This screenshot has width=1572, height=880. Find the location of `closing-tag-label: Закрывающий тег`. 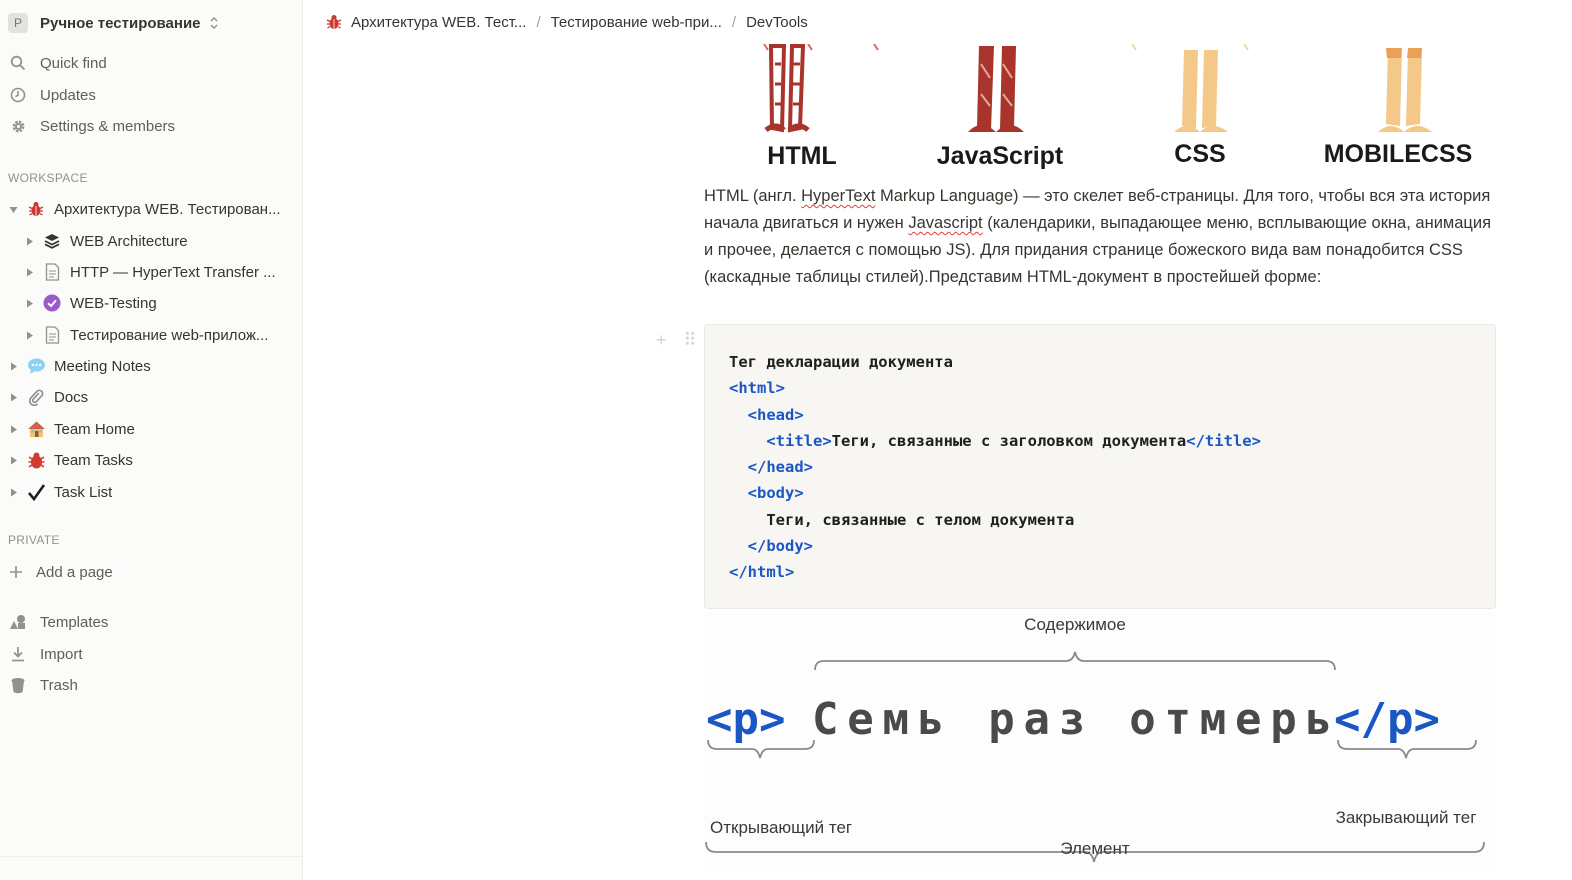

closing-tag-label: Закрывающий тег is located at coordinates (1406, 817).